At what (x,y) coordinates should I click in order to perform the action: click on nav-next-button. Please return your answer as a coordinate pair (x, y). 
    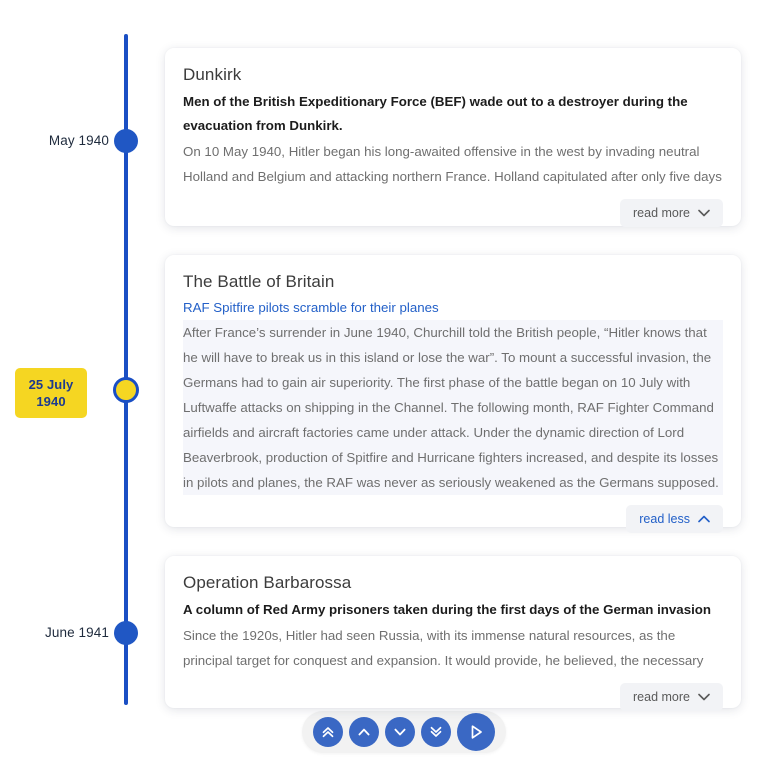
    Looking at the image, I should click on (400, 732).